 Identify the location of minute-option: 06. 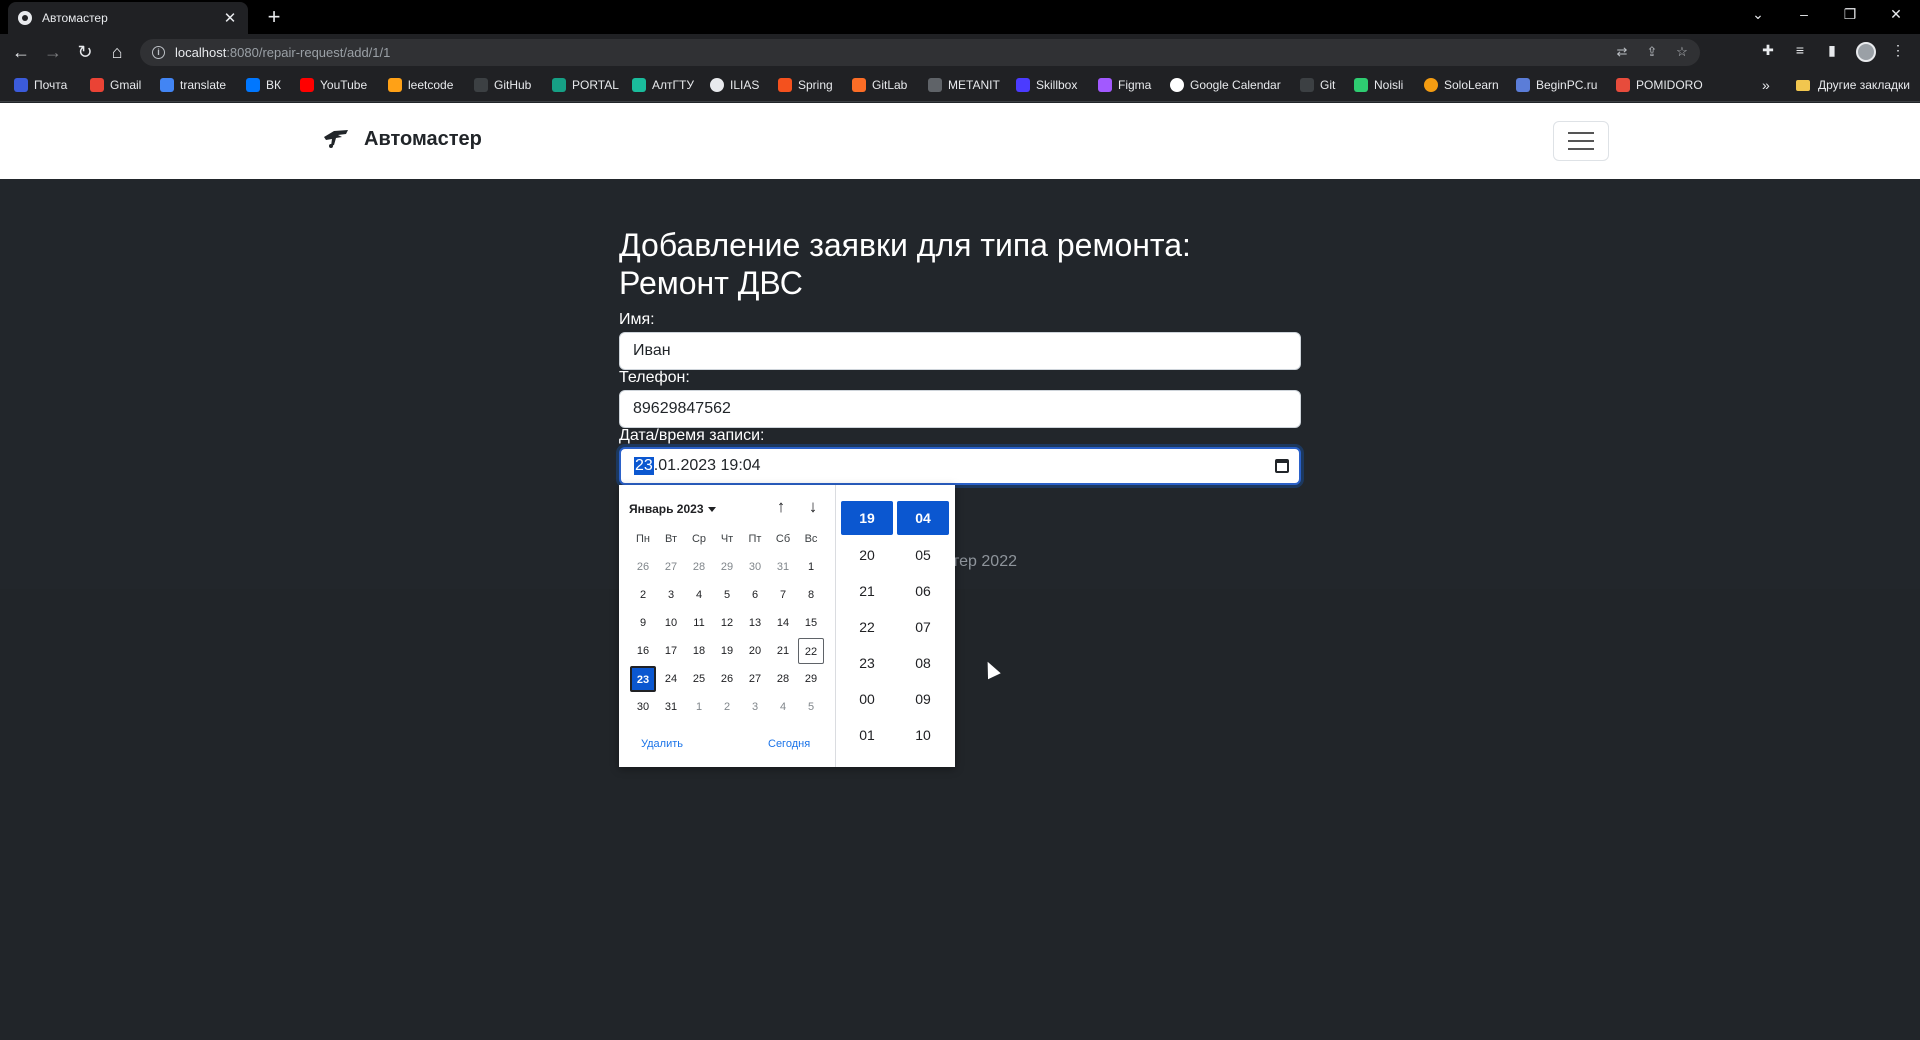
(923, 591).